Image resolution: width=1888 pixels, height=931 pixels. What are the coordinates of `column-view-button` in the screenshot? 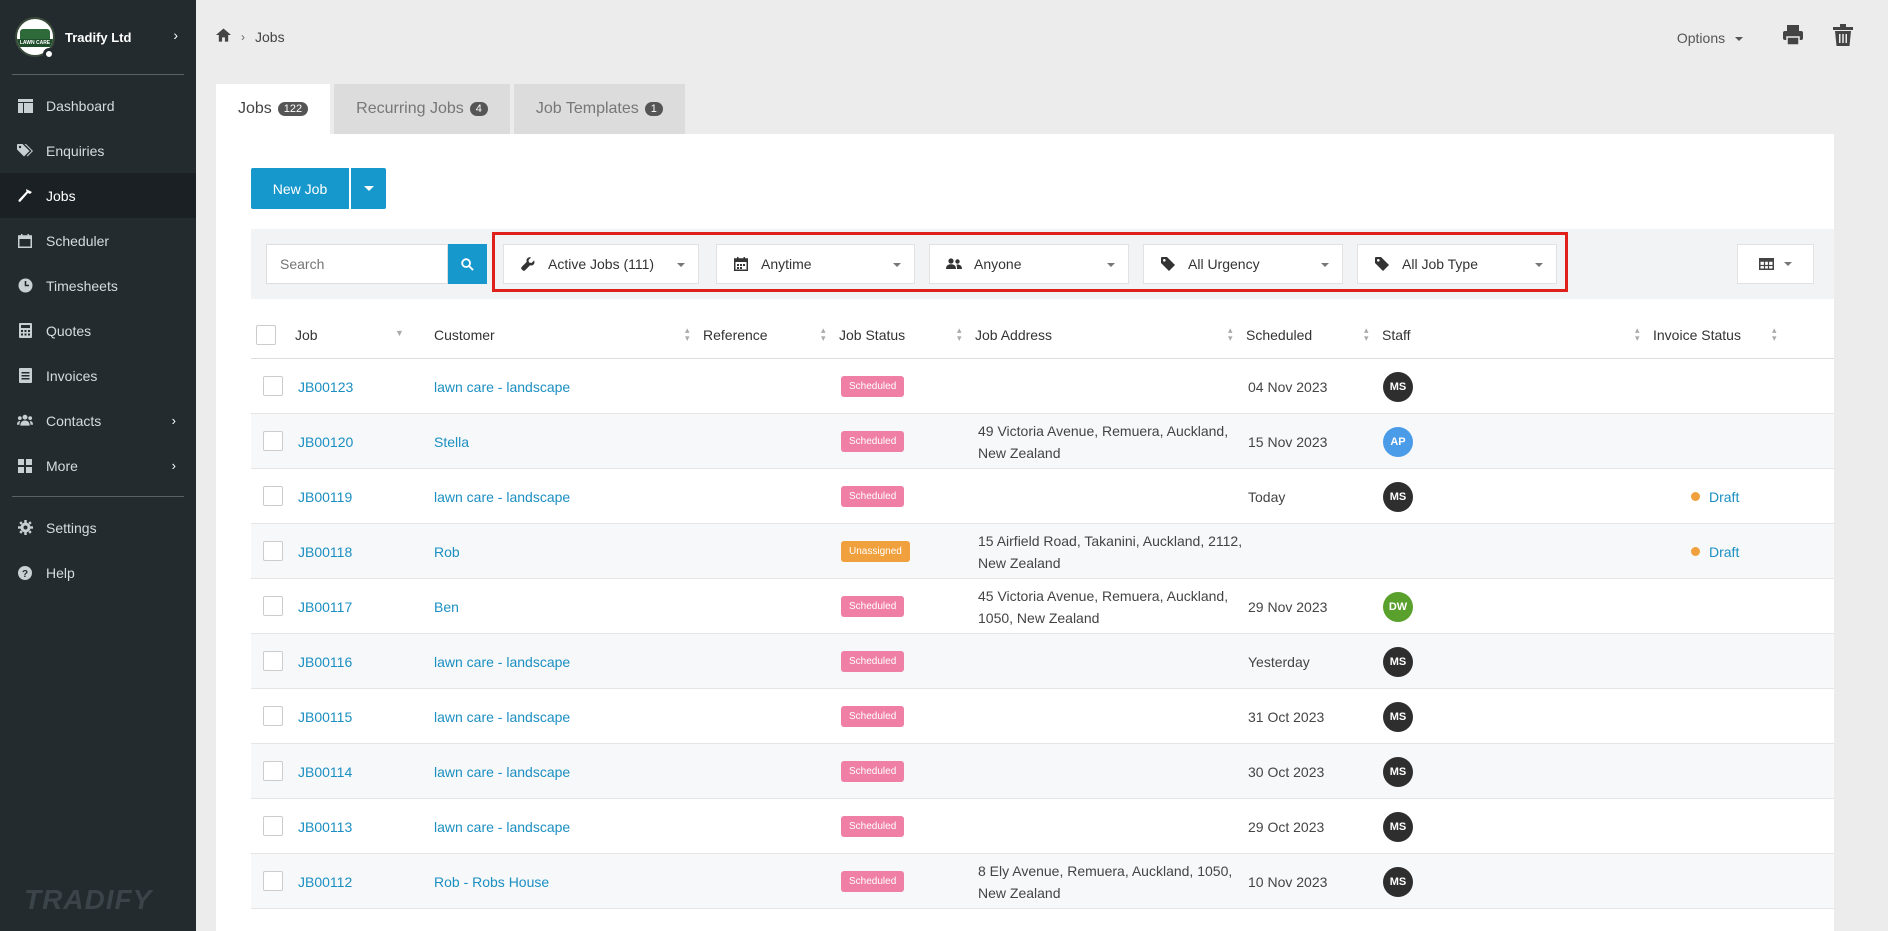 It's located at (1775, 264).